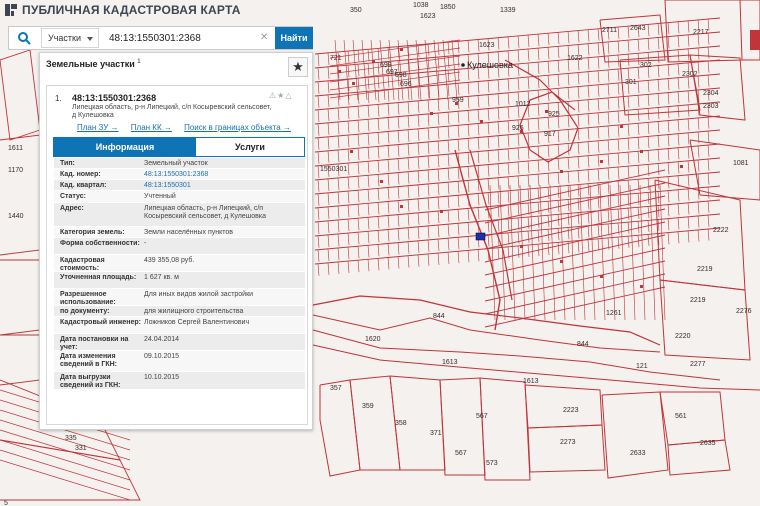 The height and width of the screenshot is (506, 760). Describe the element at coordinates (6, 503) in the screenshot. I see `parcel-label: 5` at that location.